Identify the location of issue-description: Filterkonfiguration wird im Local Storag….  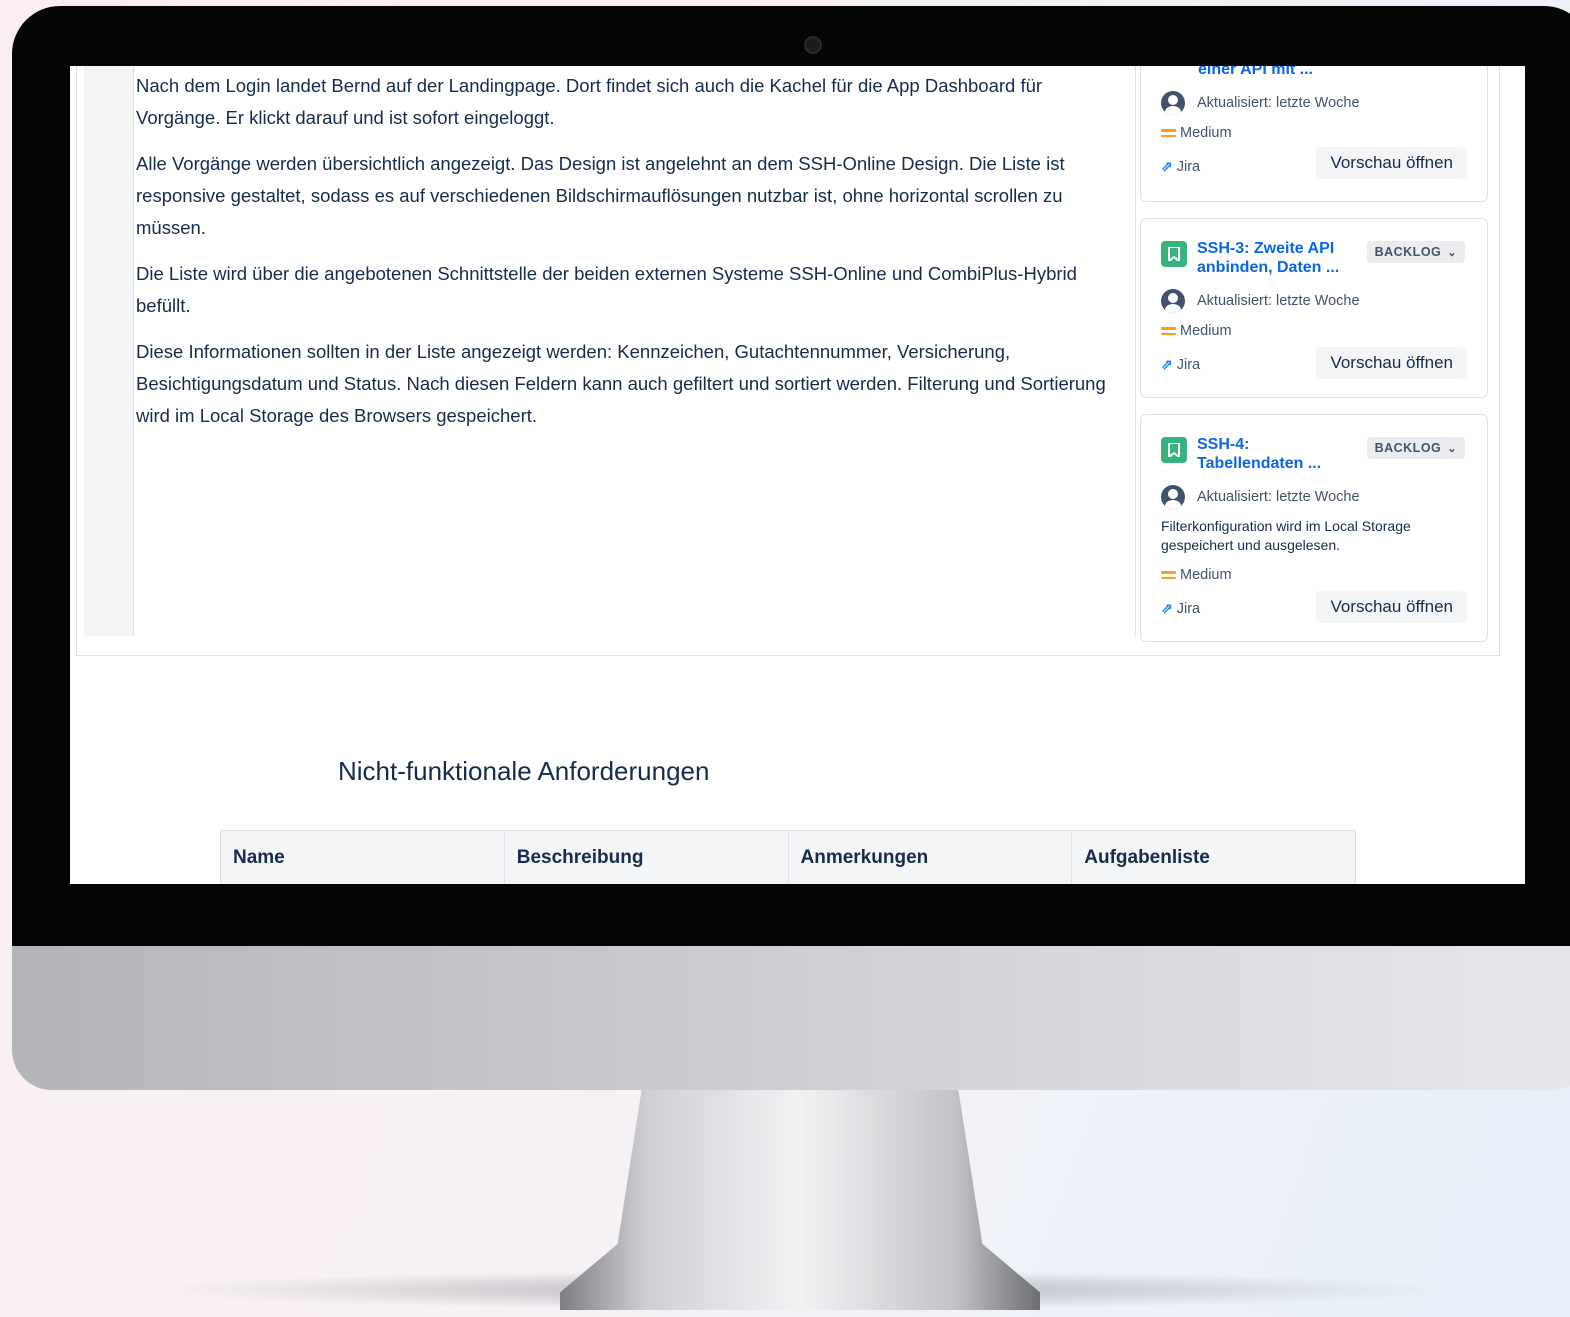
(1286, 535).